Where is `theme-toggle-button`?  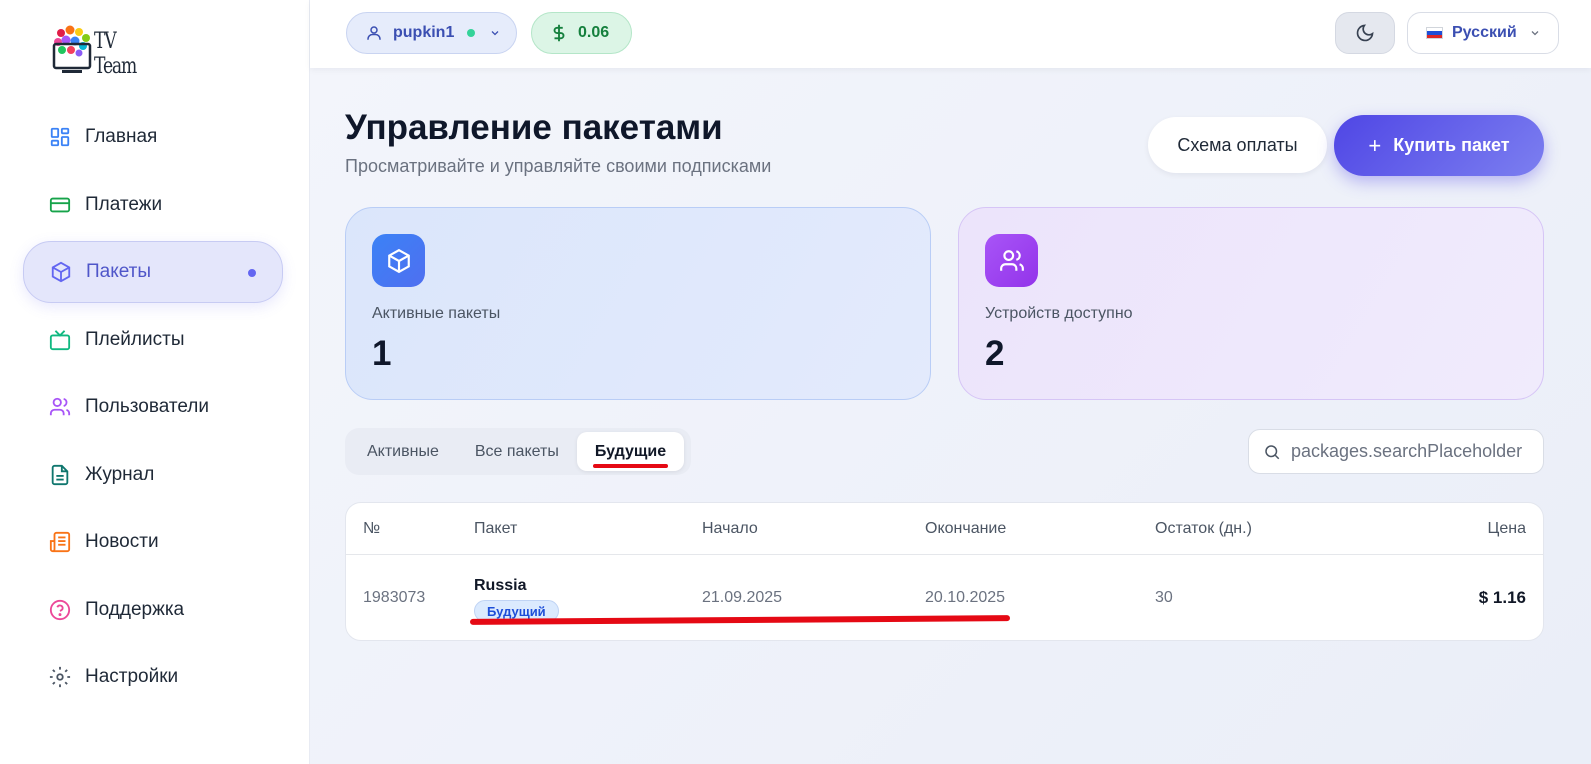 theme-toggle-button is located at coordinates (1365, 33).